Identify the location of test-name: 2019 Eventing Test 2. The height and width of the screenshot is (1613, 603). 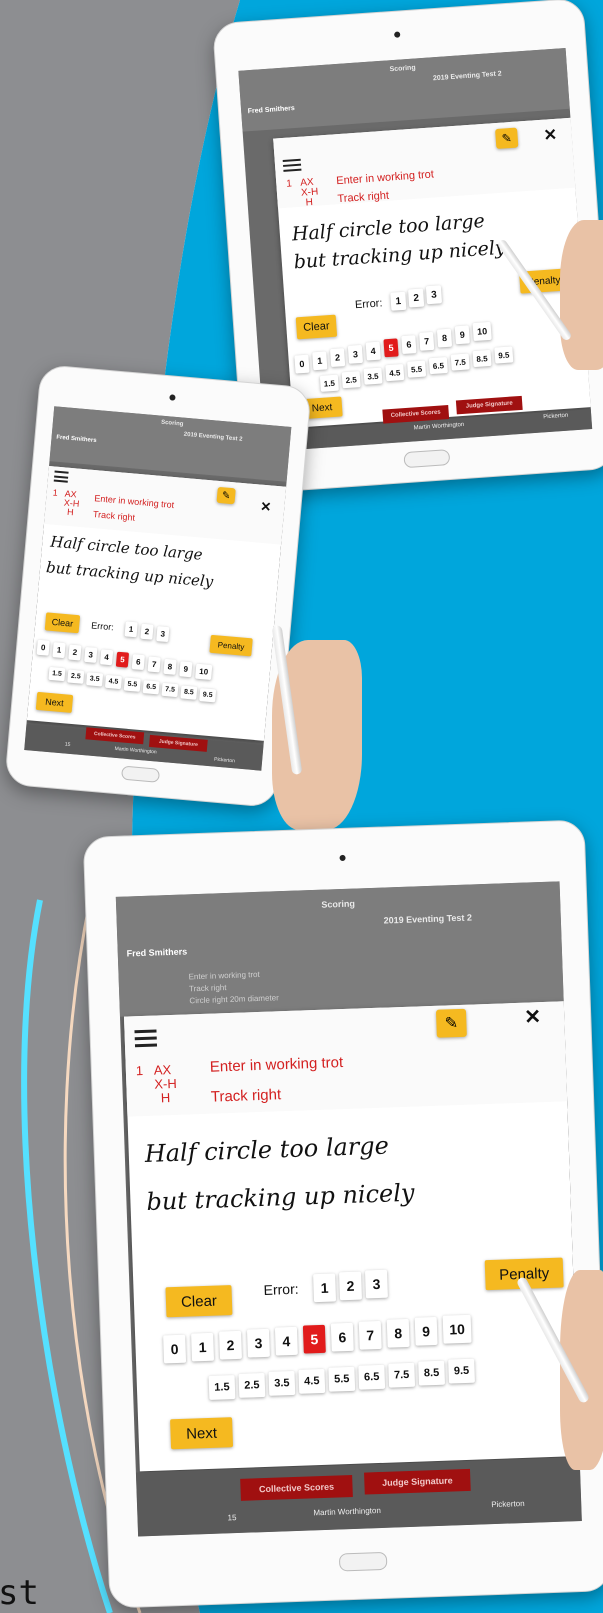
(213, 437).